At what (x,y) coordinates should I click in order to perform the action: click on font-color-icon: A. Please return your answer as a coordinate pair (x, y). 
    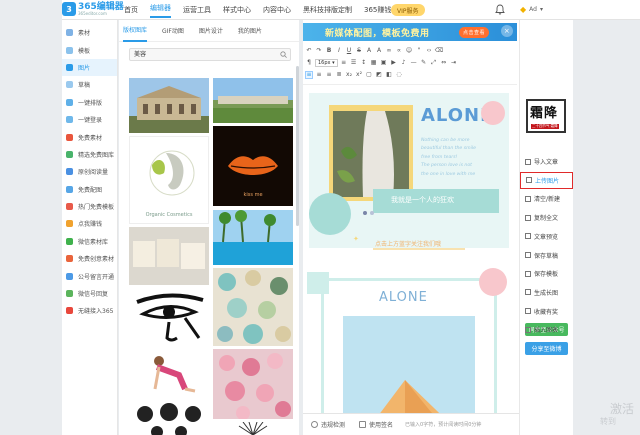
    Looking at the image, I should click on (369, 51).